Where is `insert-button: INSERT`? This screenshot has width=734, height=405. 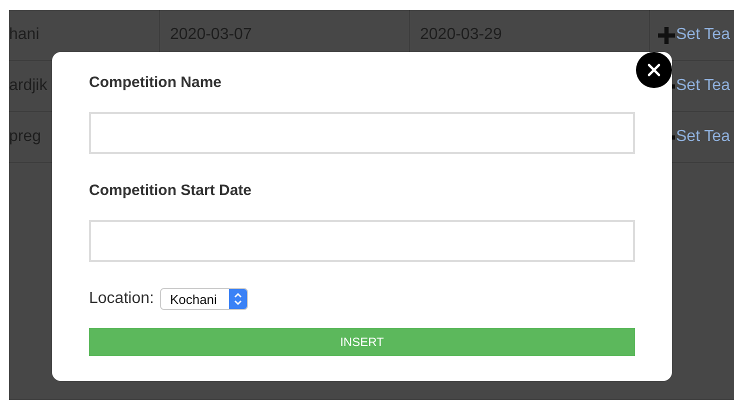 insert-button: INSERT is located at coordinates (362, 342).